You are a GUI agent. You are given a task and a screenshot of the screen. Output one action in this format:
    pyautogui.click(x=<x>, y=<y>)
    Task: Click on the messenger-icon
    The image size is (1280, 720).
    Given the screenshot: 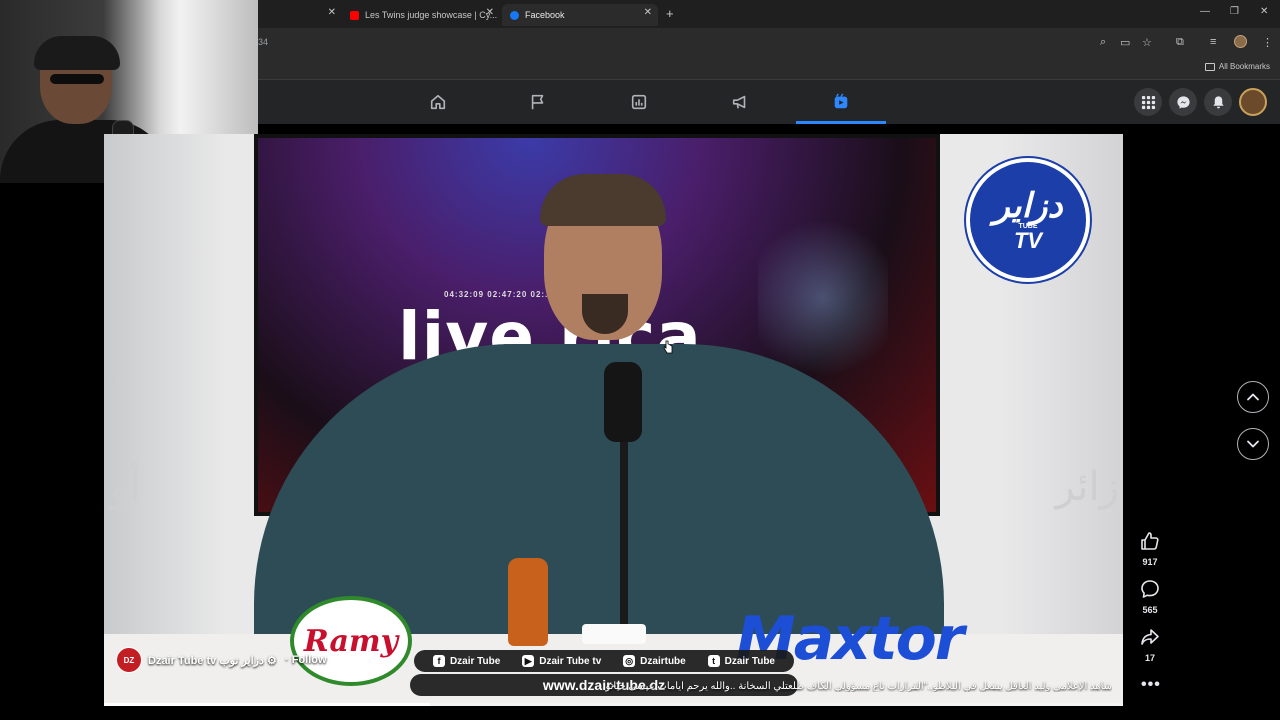 What is the action you would take?
    pyautogui.click(x=1183, y=102)
    